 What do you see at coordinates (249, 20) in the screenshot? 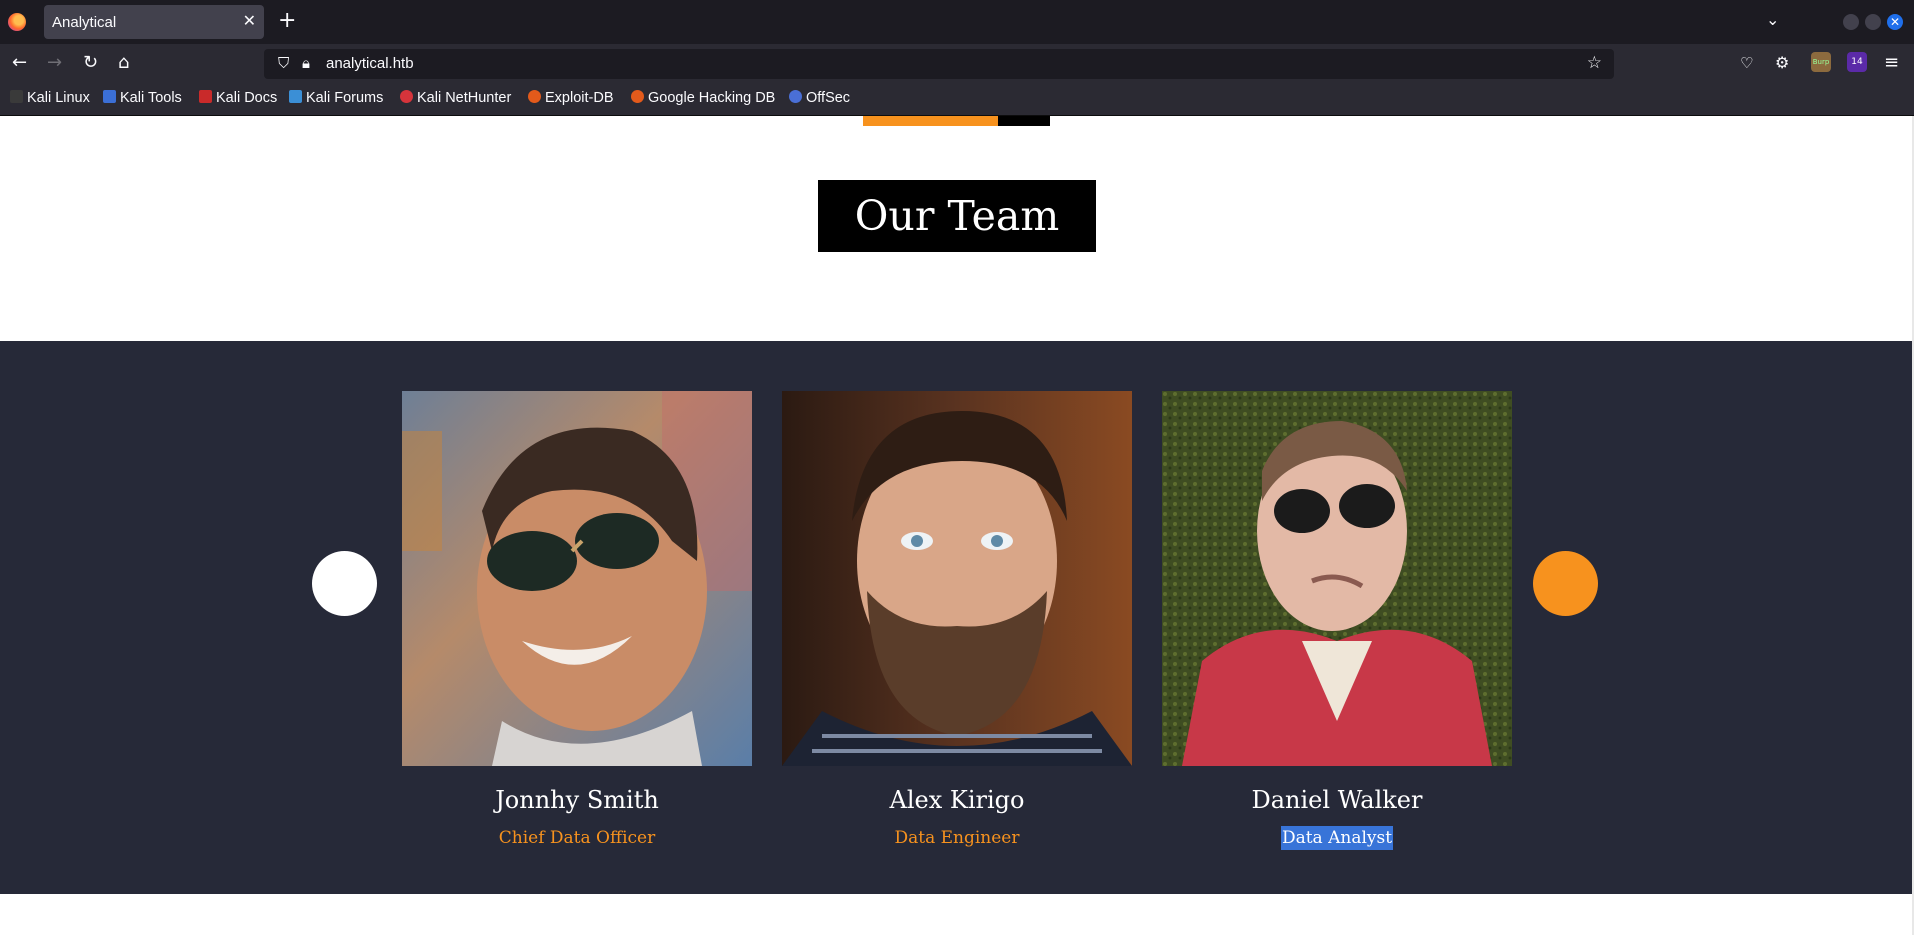
I see `close-icon: ✕` at bounding box center [249, 20].